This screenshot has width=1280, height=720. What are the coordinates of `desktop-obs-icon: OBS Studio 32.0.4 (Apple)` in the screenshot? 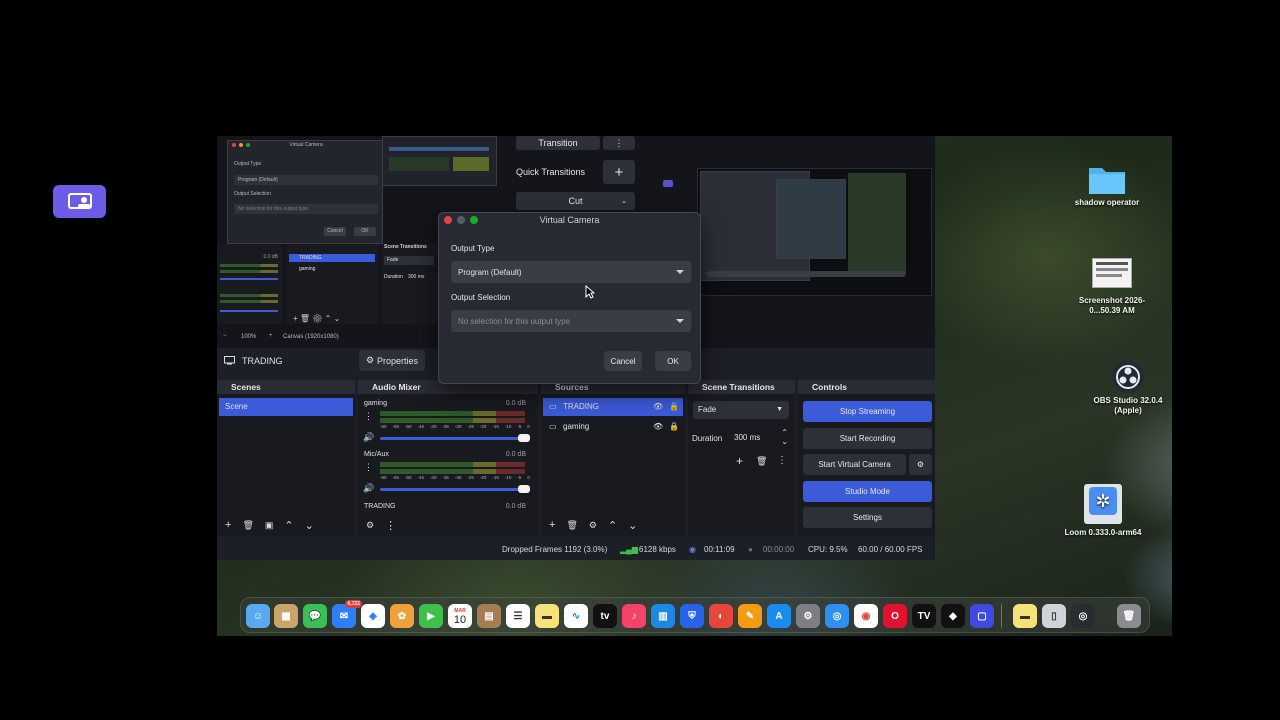 It's located at (1127, 388).